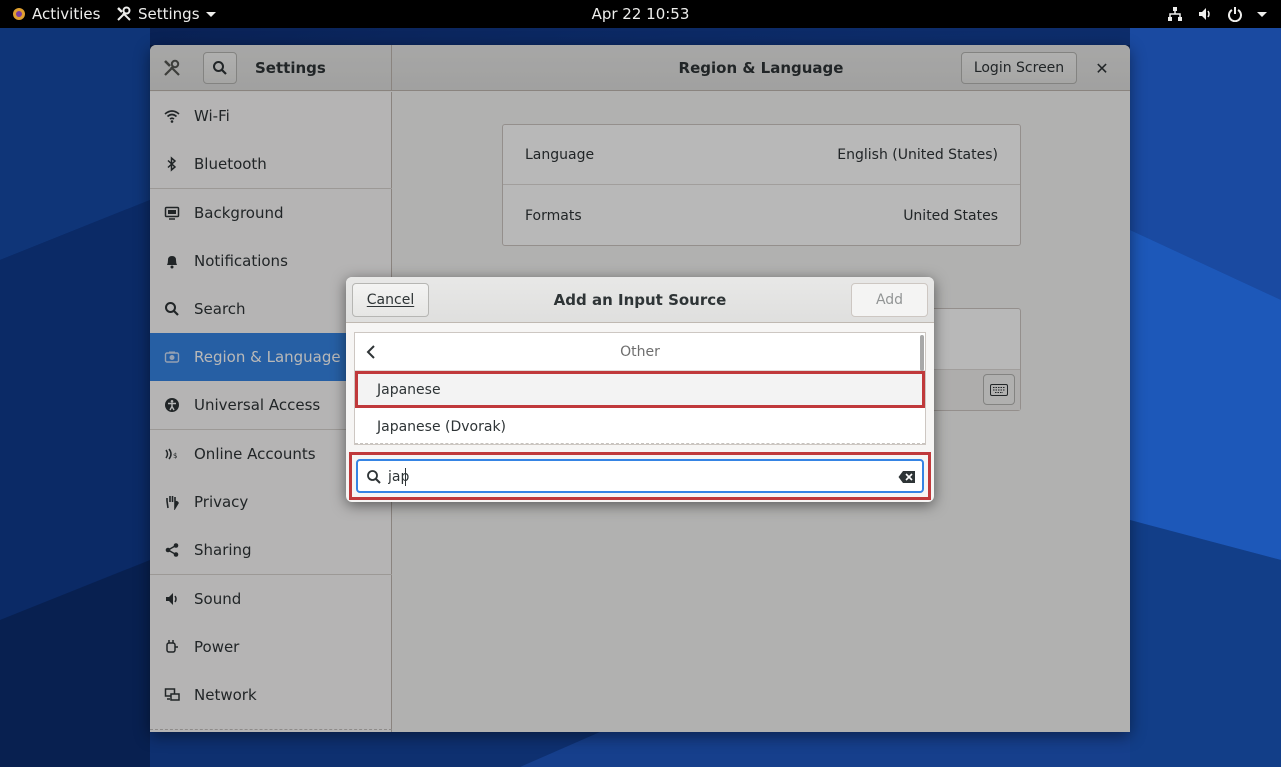 The width and height of the screenshot is (1281, 767). I want to click on input-source-list: Other Japanese Japanese (Dvorak), so click(640, 388).